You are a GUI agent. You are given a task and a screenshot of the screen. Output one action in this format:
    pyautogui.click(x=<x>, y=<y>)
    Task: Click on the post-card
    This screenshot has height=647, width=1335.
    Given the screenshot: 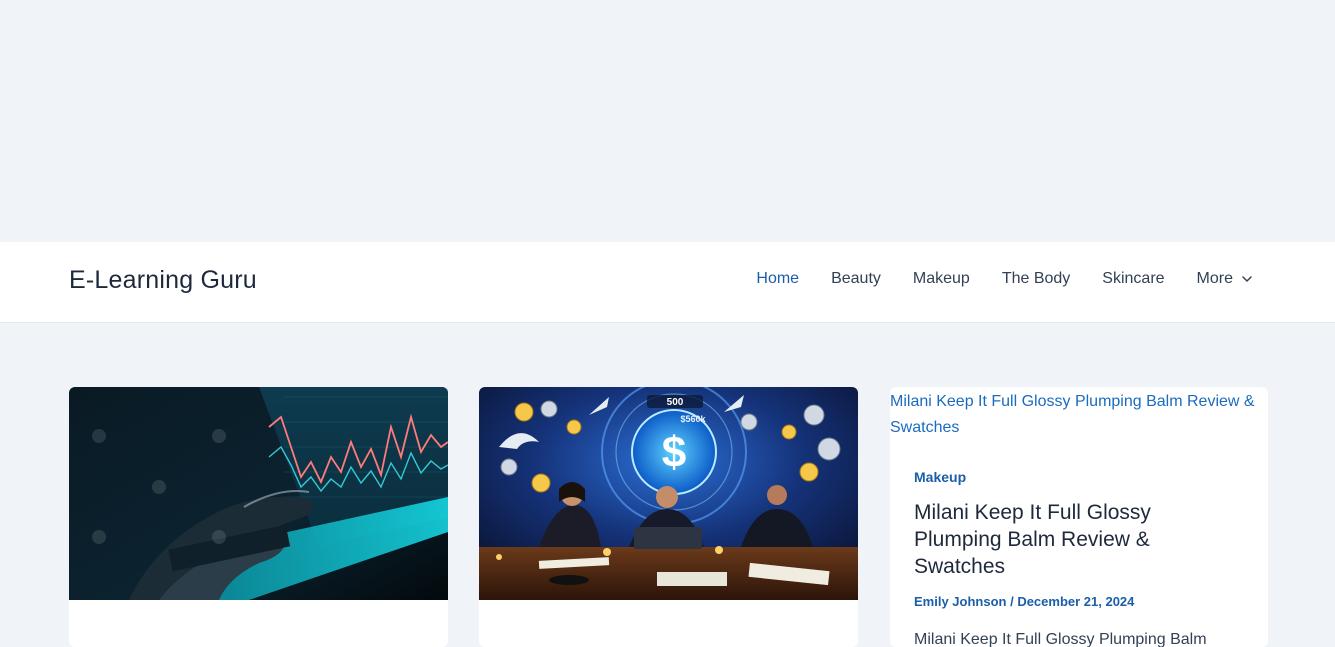 What is the action you would take?
    pyautogui.click(x=258, y=517)
    